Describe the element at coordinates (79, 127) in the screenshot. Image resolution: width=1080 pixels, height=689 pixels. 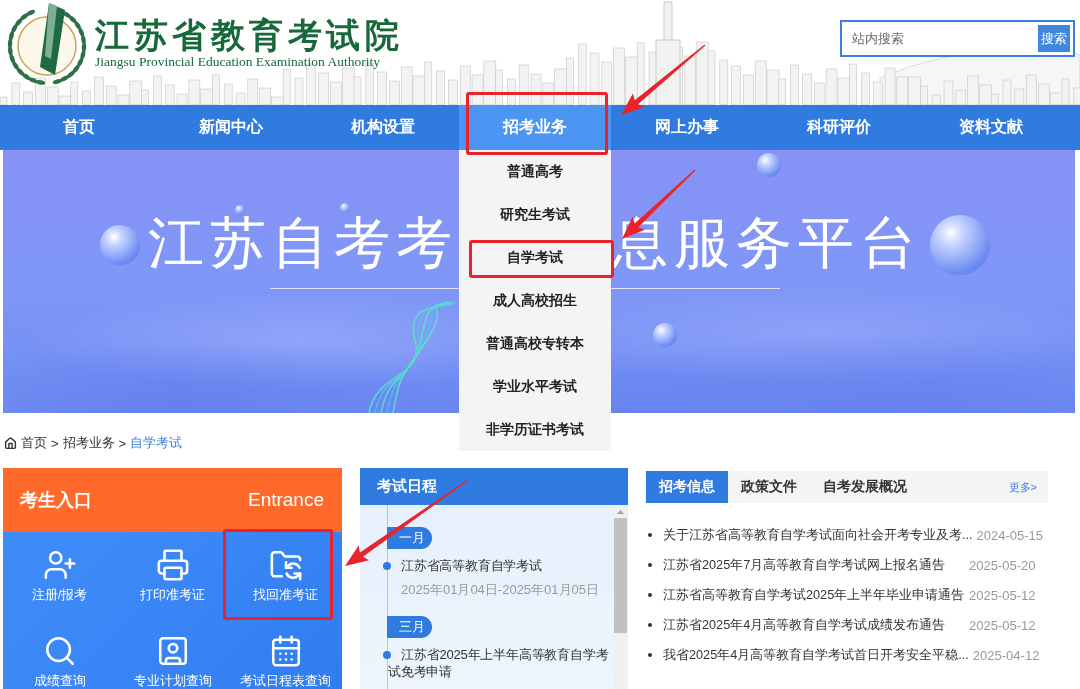
I see `nav-link: 首页` at that location.